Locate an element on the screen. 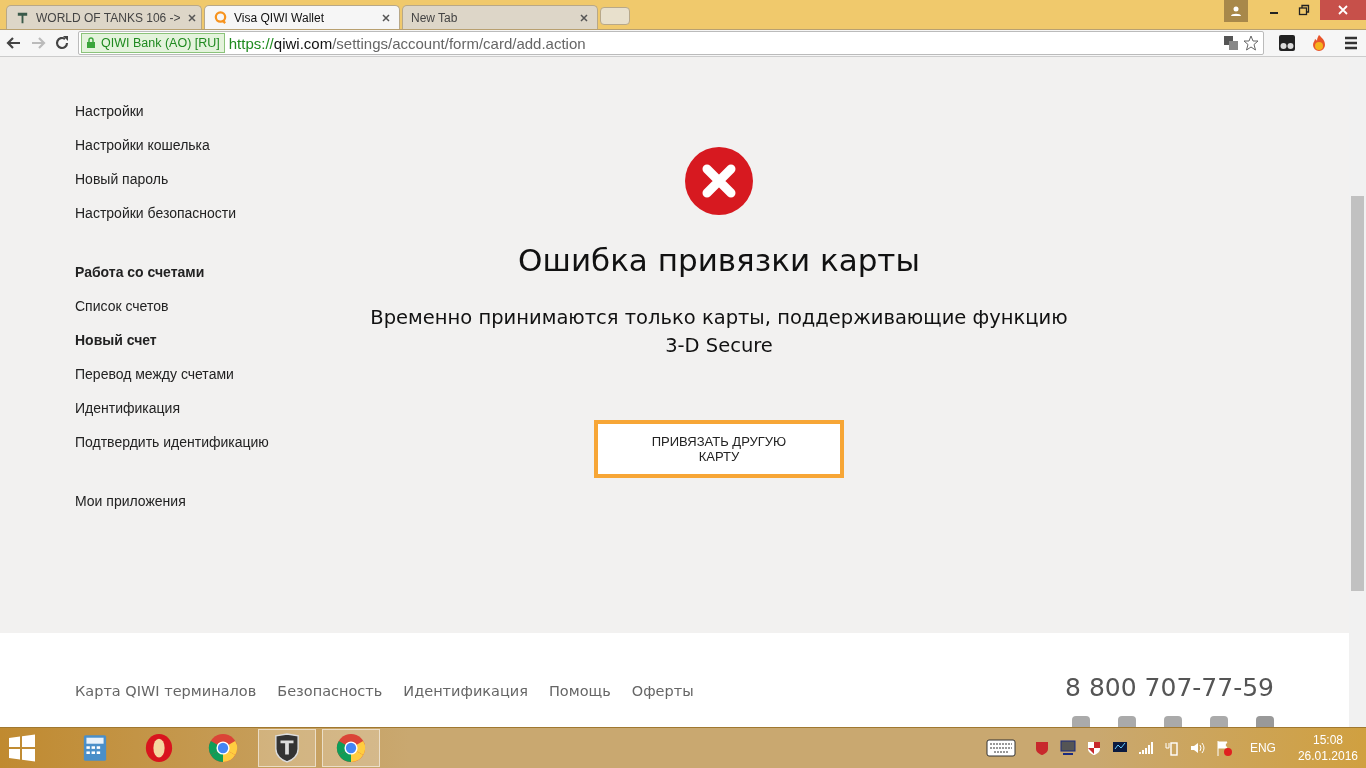  keyboard-icon is located at coordinates (1000, 748).